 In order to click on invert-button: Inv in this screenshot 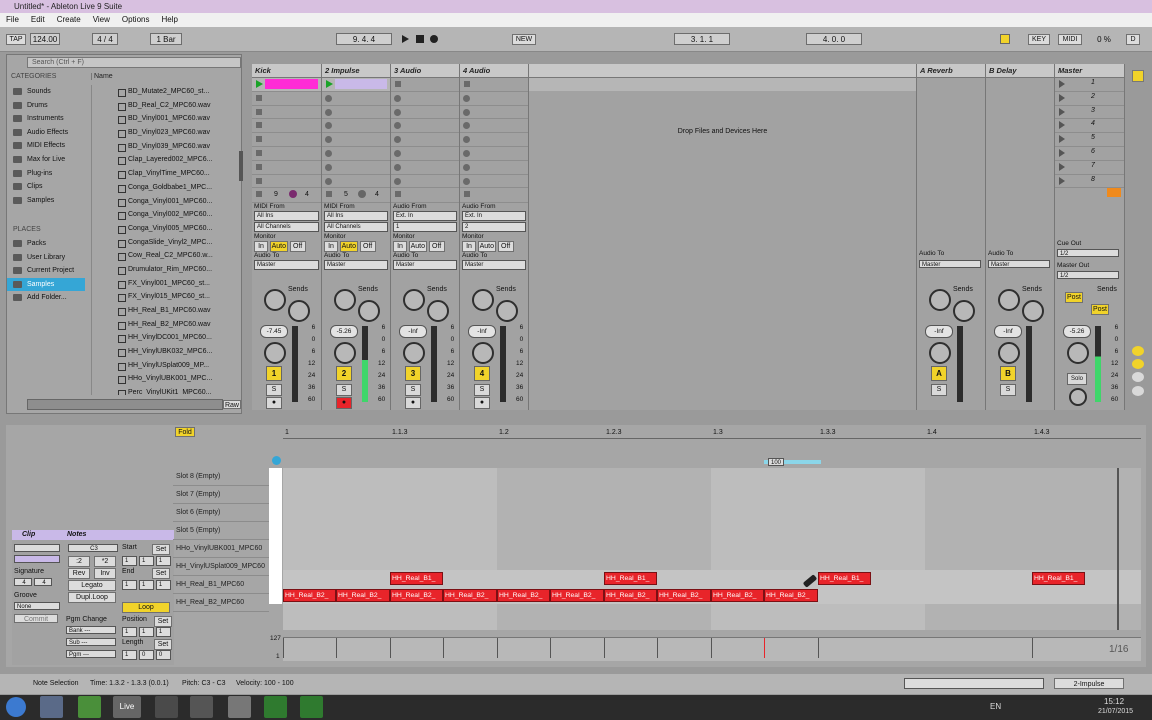, I will do `click(105, 573)`.